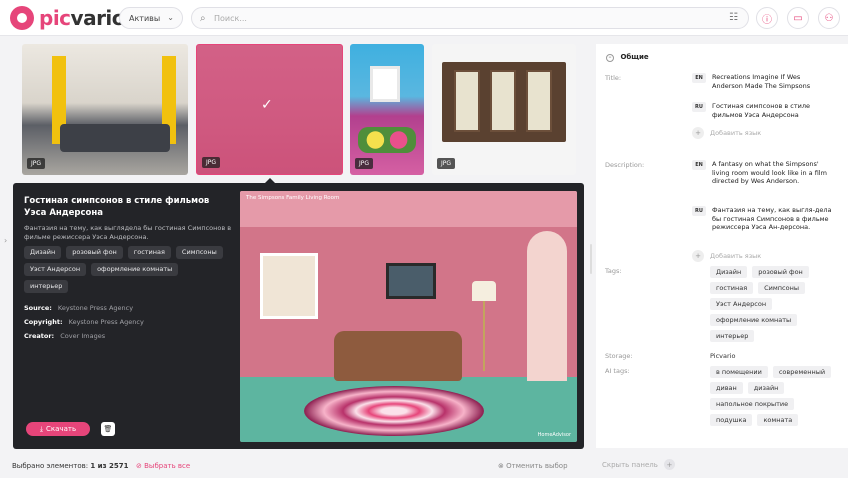  Describe the element at coordinates (739, 372) in the screenshot. I see `tag: в помещении` at that location.